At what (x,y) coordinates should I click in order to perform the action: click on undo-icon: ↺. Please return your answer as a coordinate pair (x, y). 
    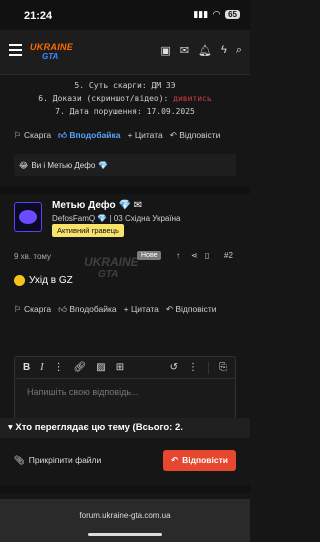
    Looking at the image, I should click on (174, 367).